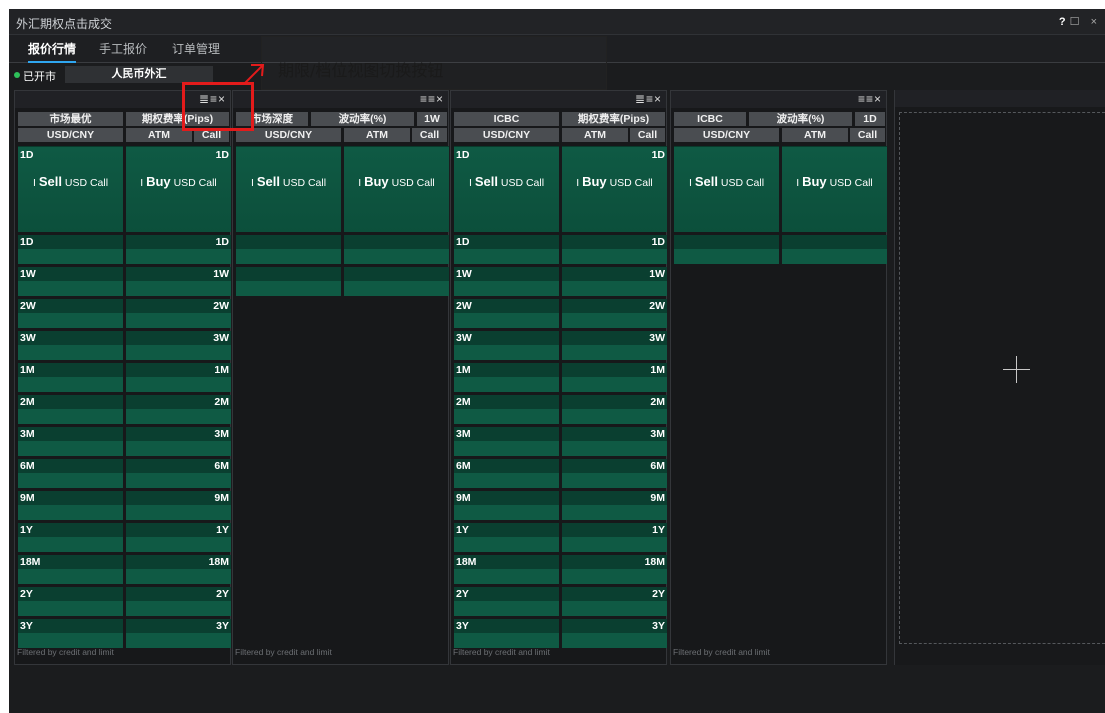  Describe the element at coordinates (139, 74) in the screenshot. I see `market-selector: 人民币外汇` at that location.